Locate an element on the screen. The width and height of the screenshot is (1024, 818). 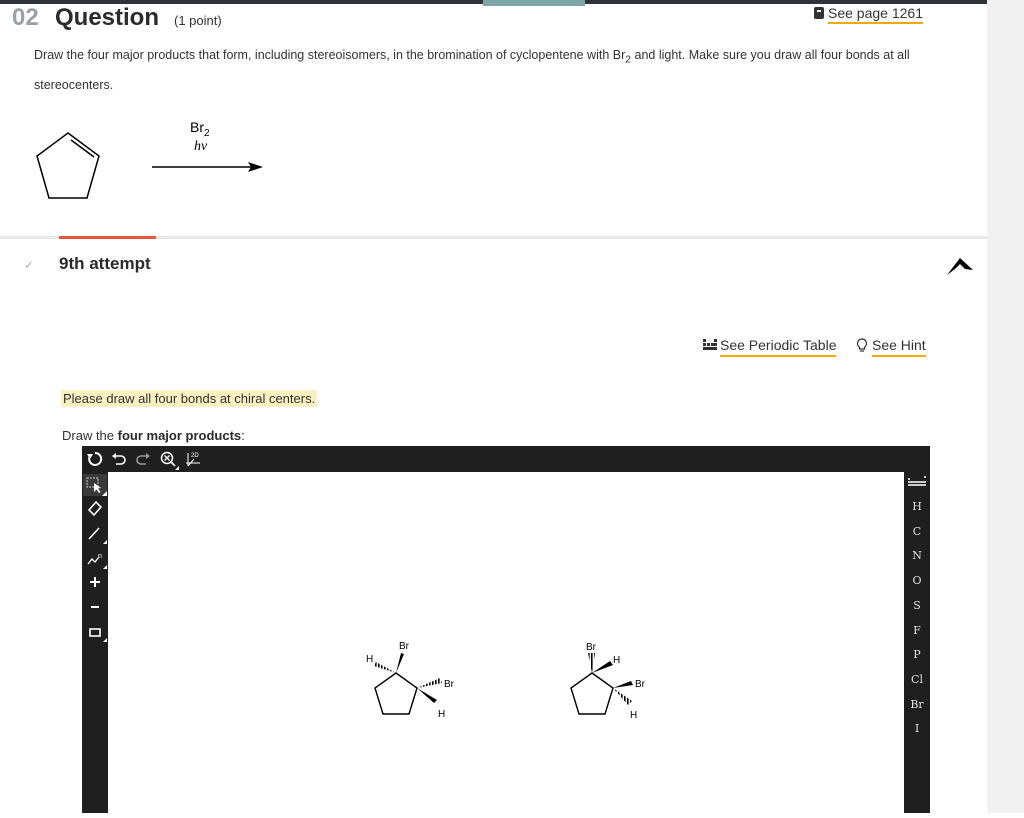
zoom-icon is located at coordinates (169, 460).